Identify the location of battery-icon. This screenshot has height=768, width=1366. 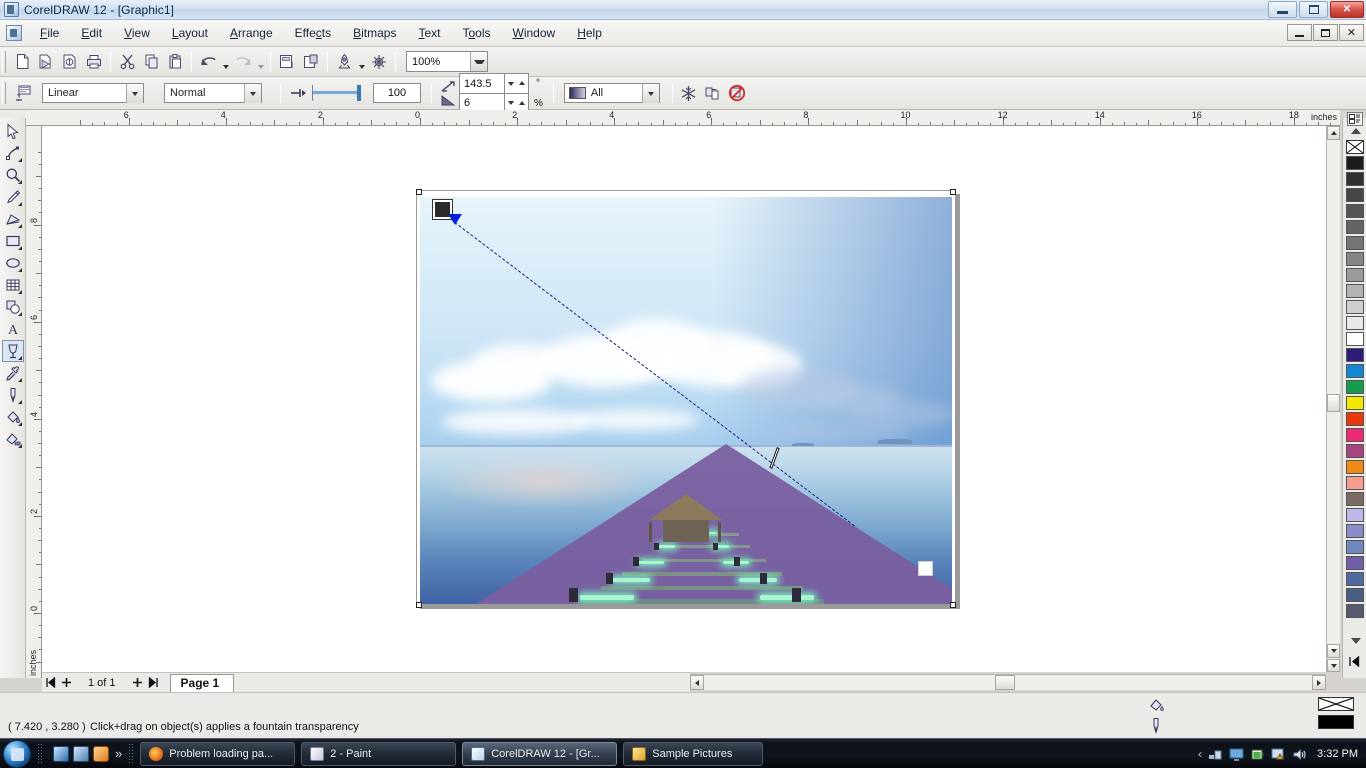
(1257, 754).